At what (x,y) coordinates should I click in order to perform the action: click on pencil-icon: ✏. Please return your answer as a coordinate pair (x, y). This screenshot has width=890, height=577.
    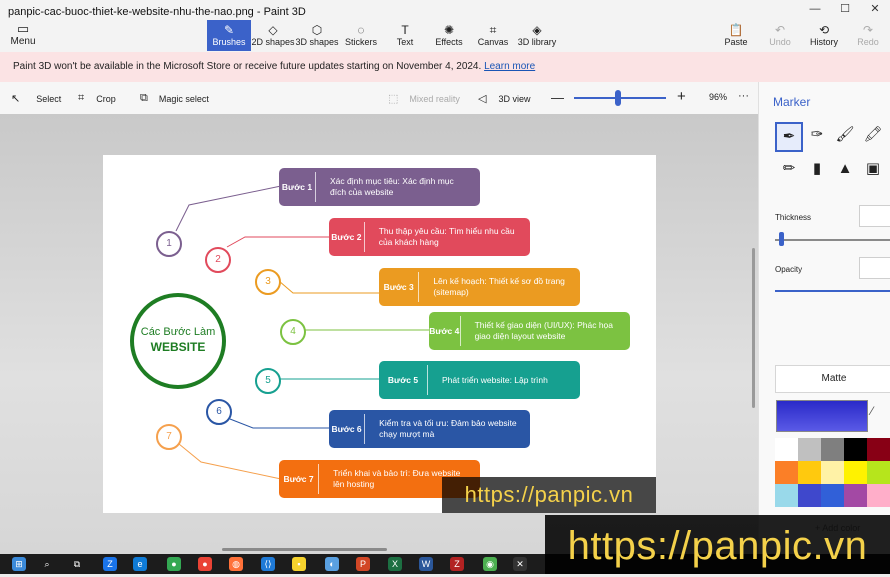
    Looking at the image, I should click on (789, 168).